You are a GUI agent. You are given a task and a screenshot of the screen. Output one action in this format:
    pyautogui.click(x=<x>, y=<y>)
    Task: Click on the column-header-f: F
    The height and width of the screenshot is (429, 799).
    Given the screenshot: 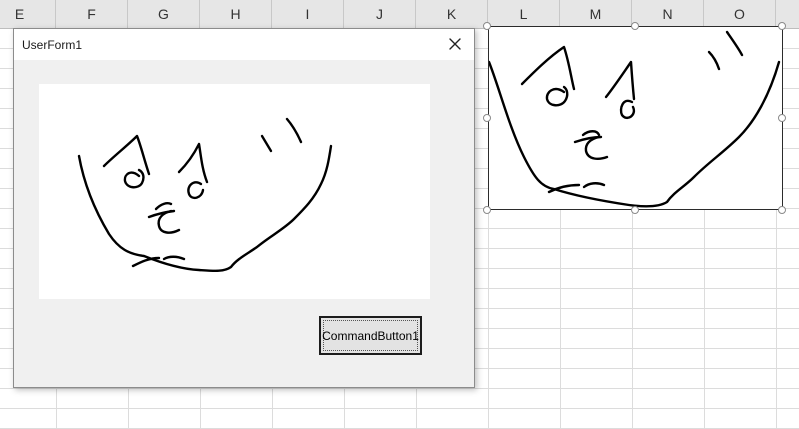 What is the action you would take?
    pyautogui.click(x=92, y=14)
    